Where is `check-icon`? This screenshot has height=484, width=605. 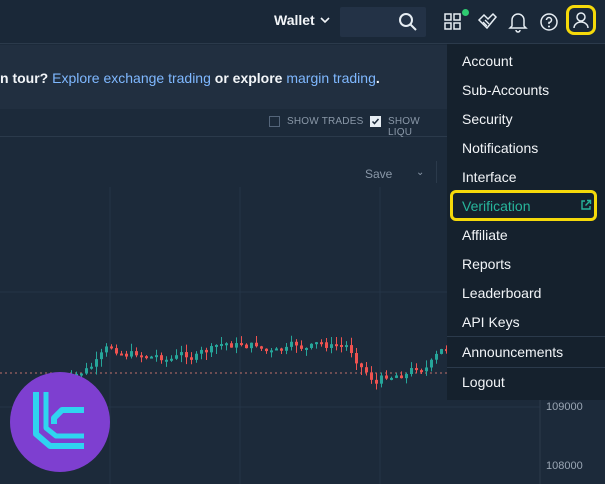 check-icon is located at coordinates (375, 121).